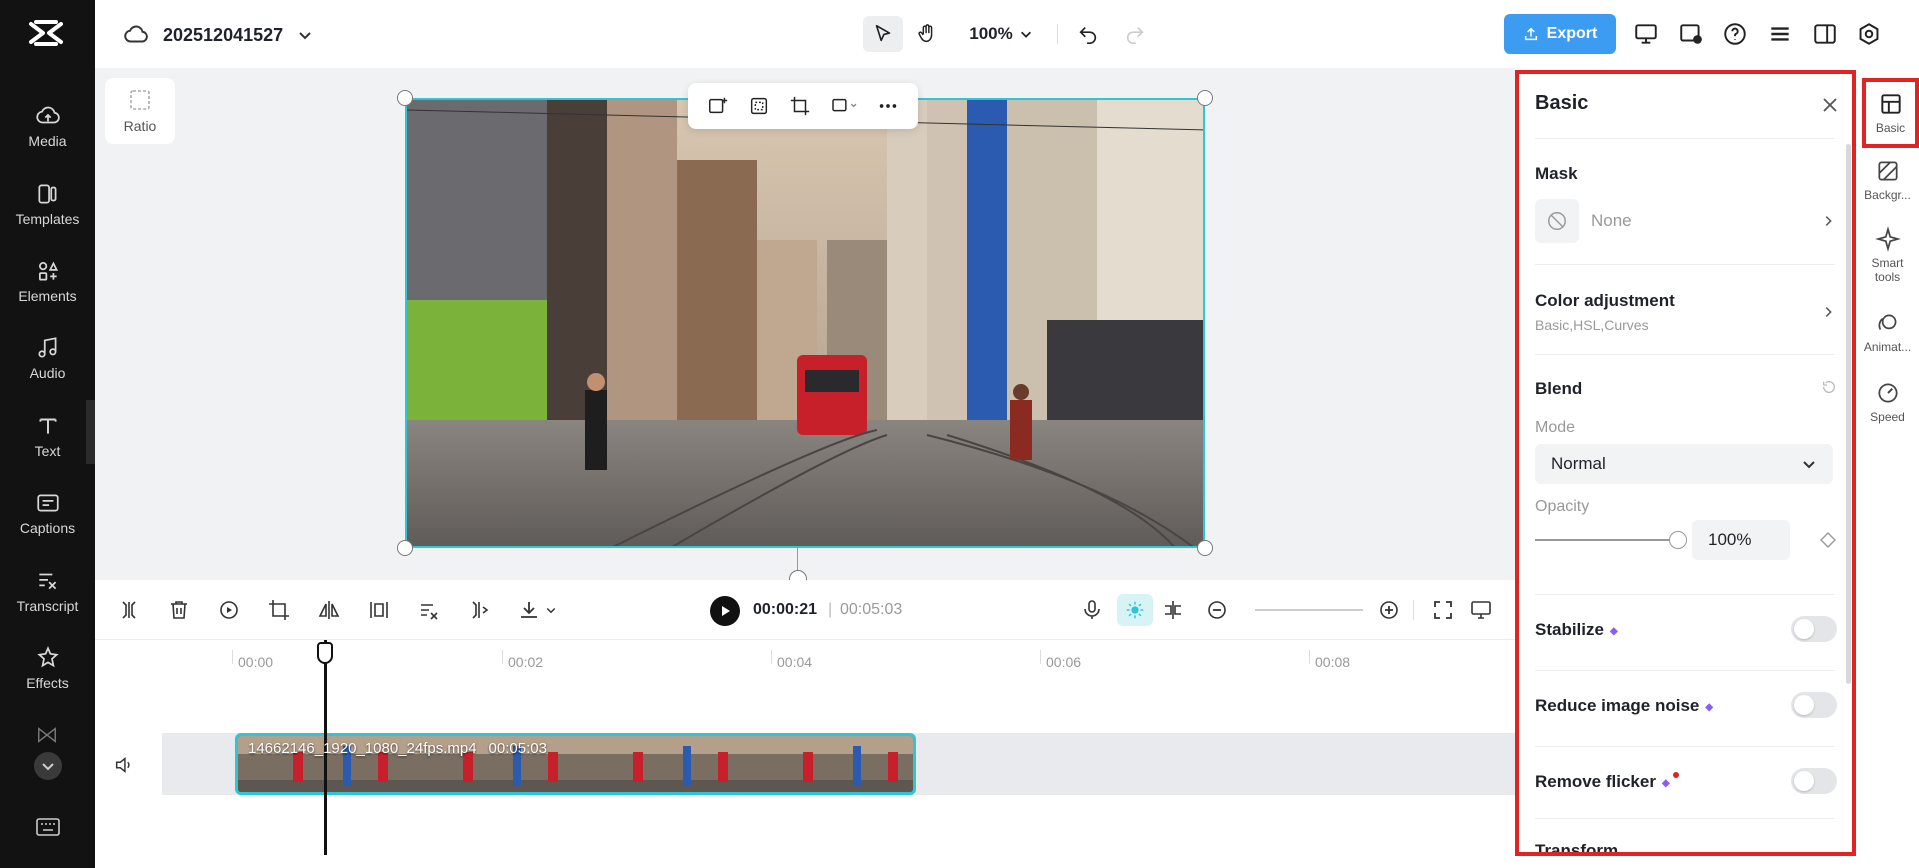  I want to click on ratio-button: Ratio, so click(140, 111).